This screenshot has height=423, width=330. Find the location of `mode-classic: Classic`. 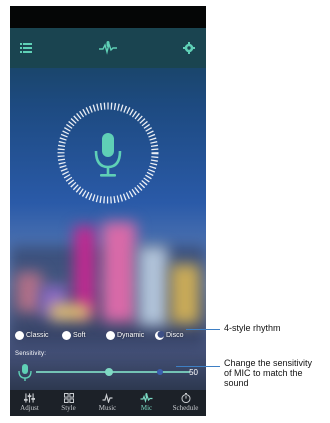

mode-classic: Classic is located at coordinates (32, 335).